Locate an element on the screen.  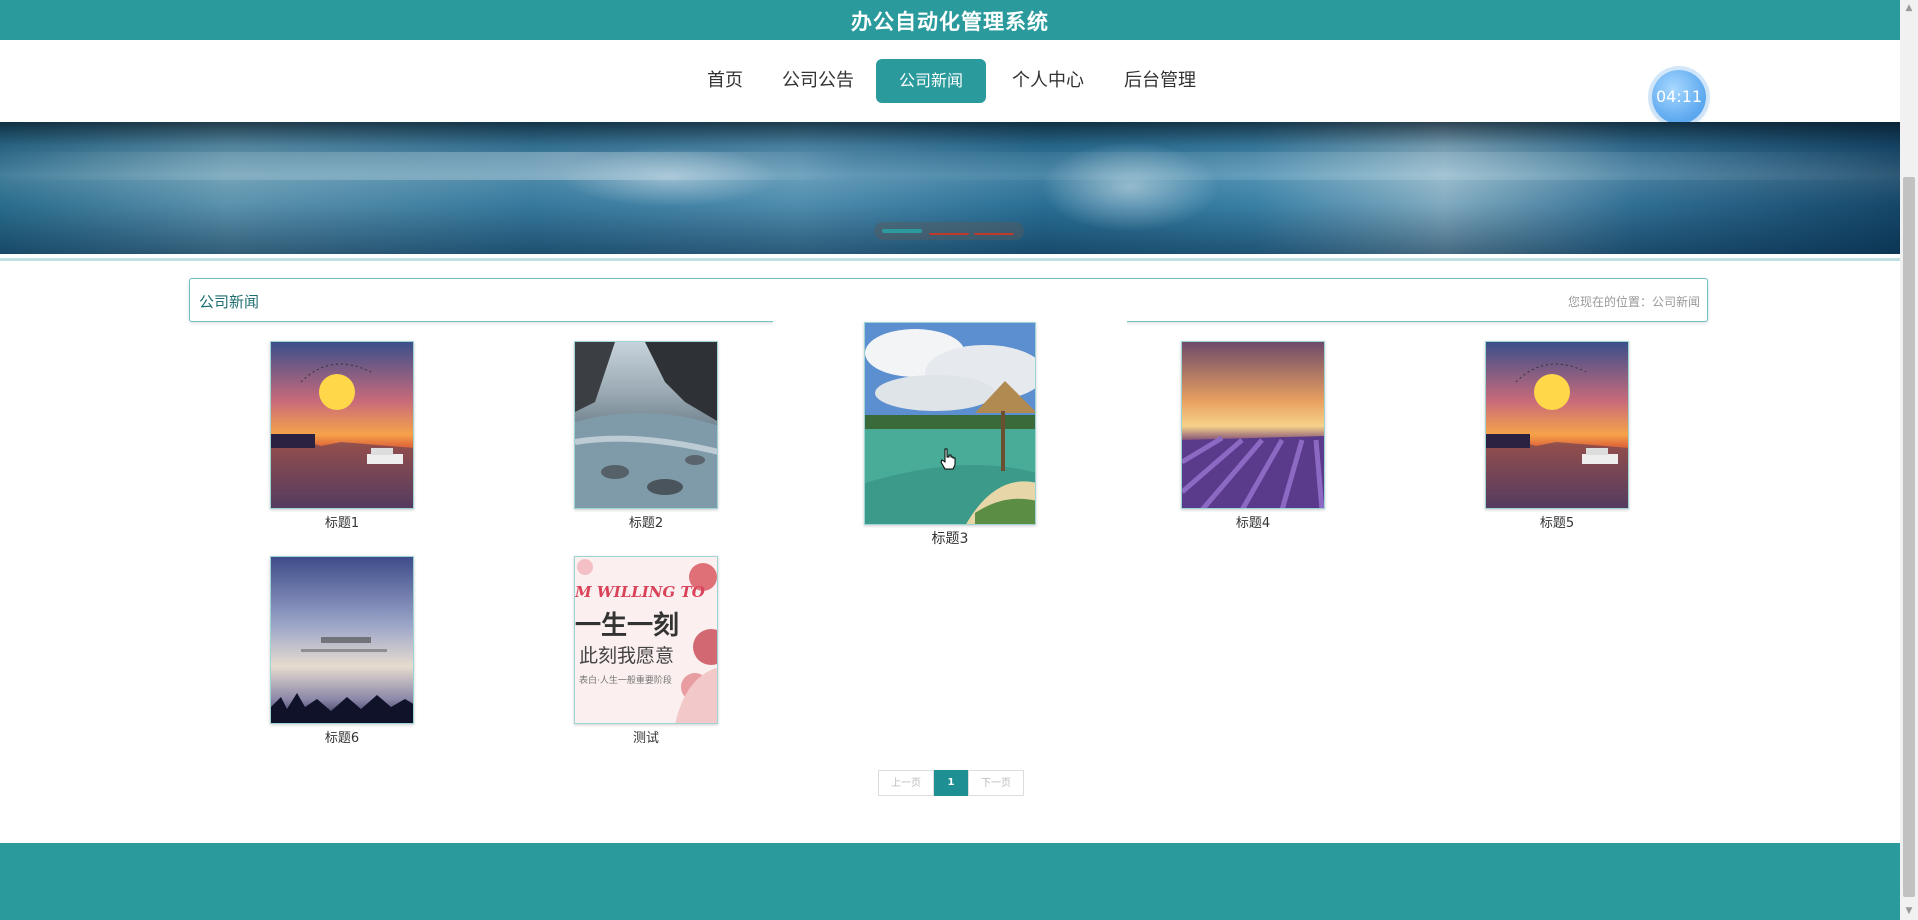
clock-widget: 04:11 is located at coordinates (1679, 97).